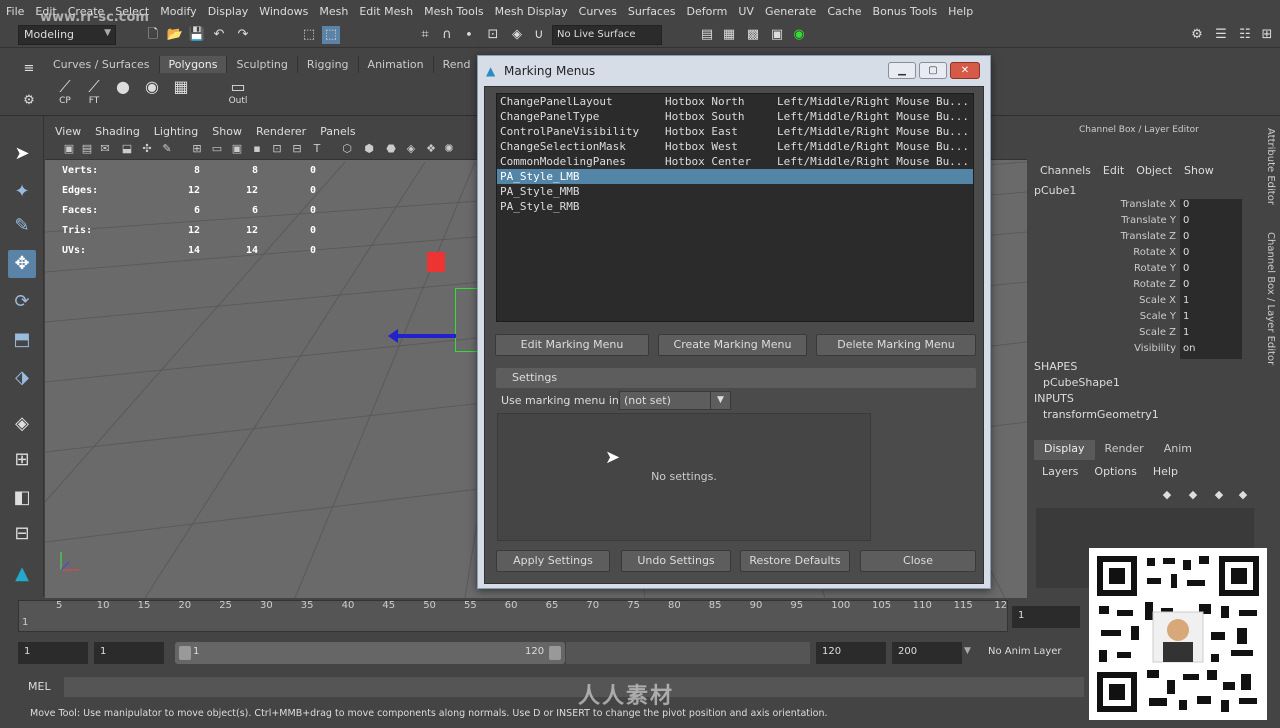  What do you see at coordinates (309, 35) in the screenshot?
I see `select-hierarchy-icon: ⬚` at bounding box center [309, 35].